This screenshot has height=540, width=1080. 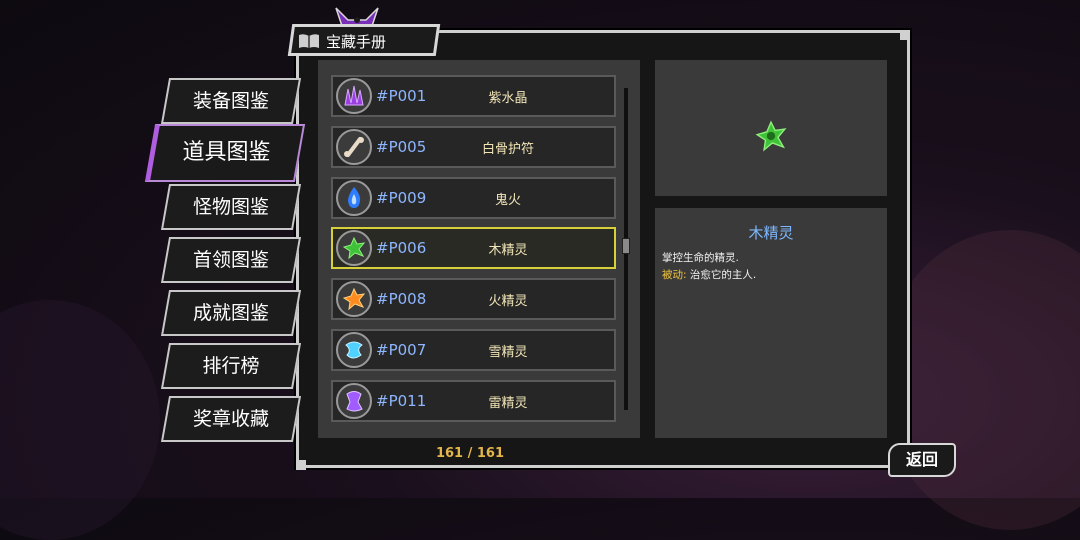 I want to click on list-item: #P006 木精灵, so click(x=473, y=248).